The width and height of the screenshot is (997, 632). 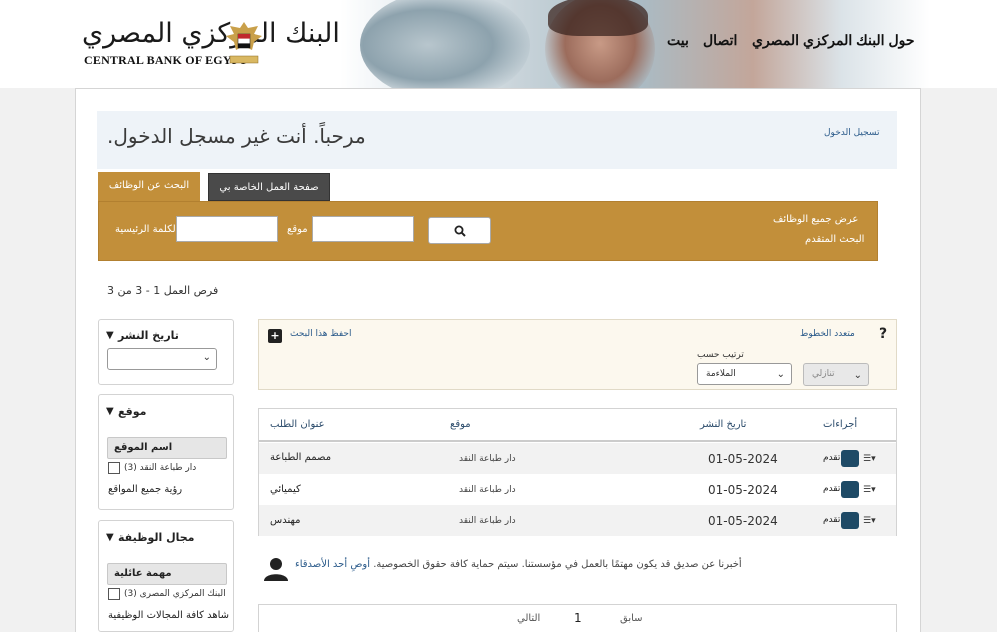 I want to click on logo-arabic-text: البنك المركزي المصري, so click(x=211, y=33).